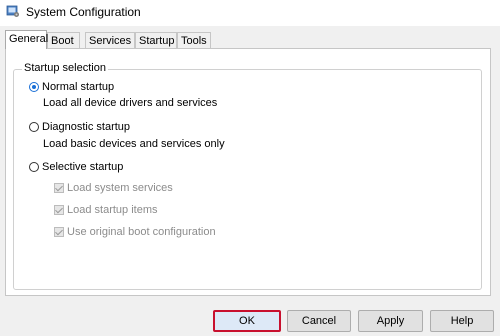  Describe the element at coordinates (59, 210) in the screenshot. I see `load-startup-items-checkbox` at that location.